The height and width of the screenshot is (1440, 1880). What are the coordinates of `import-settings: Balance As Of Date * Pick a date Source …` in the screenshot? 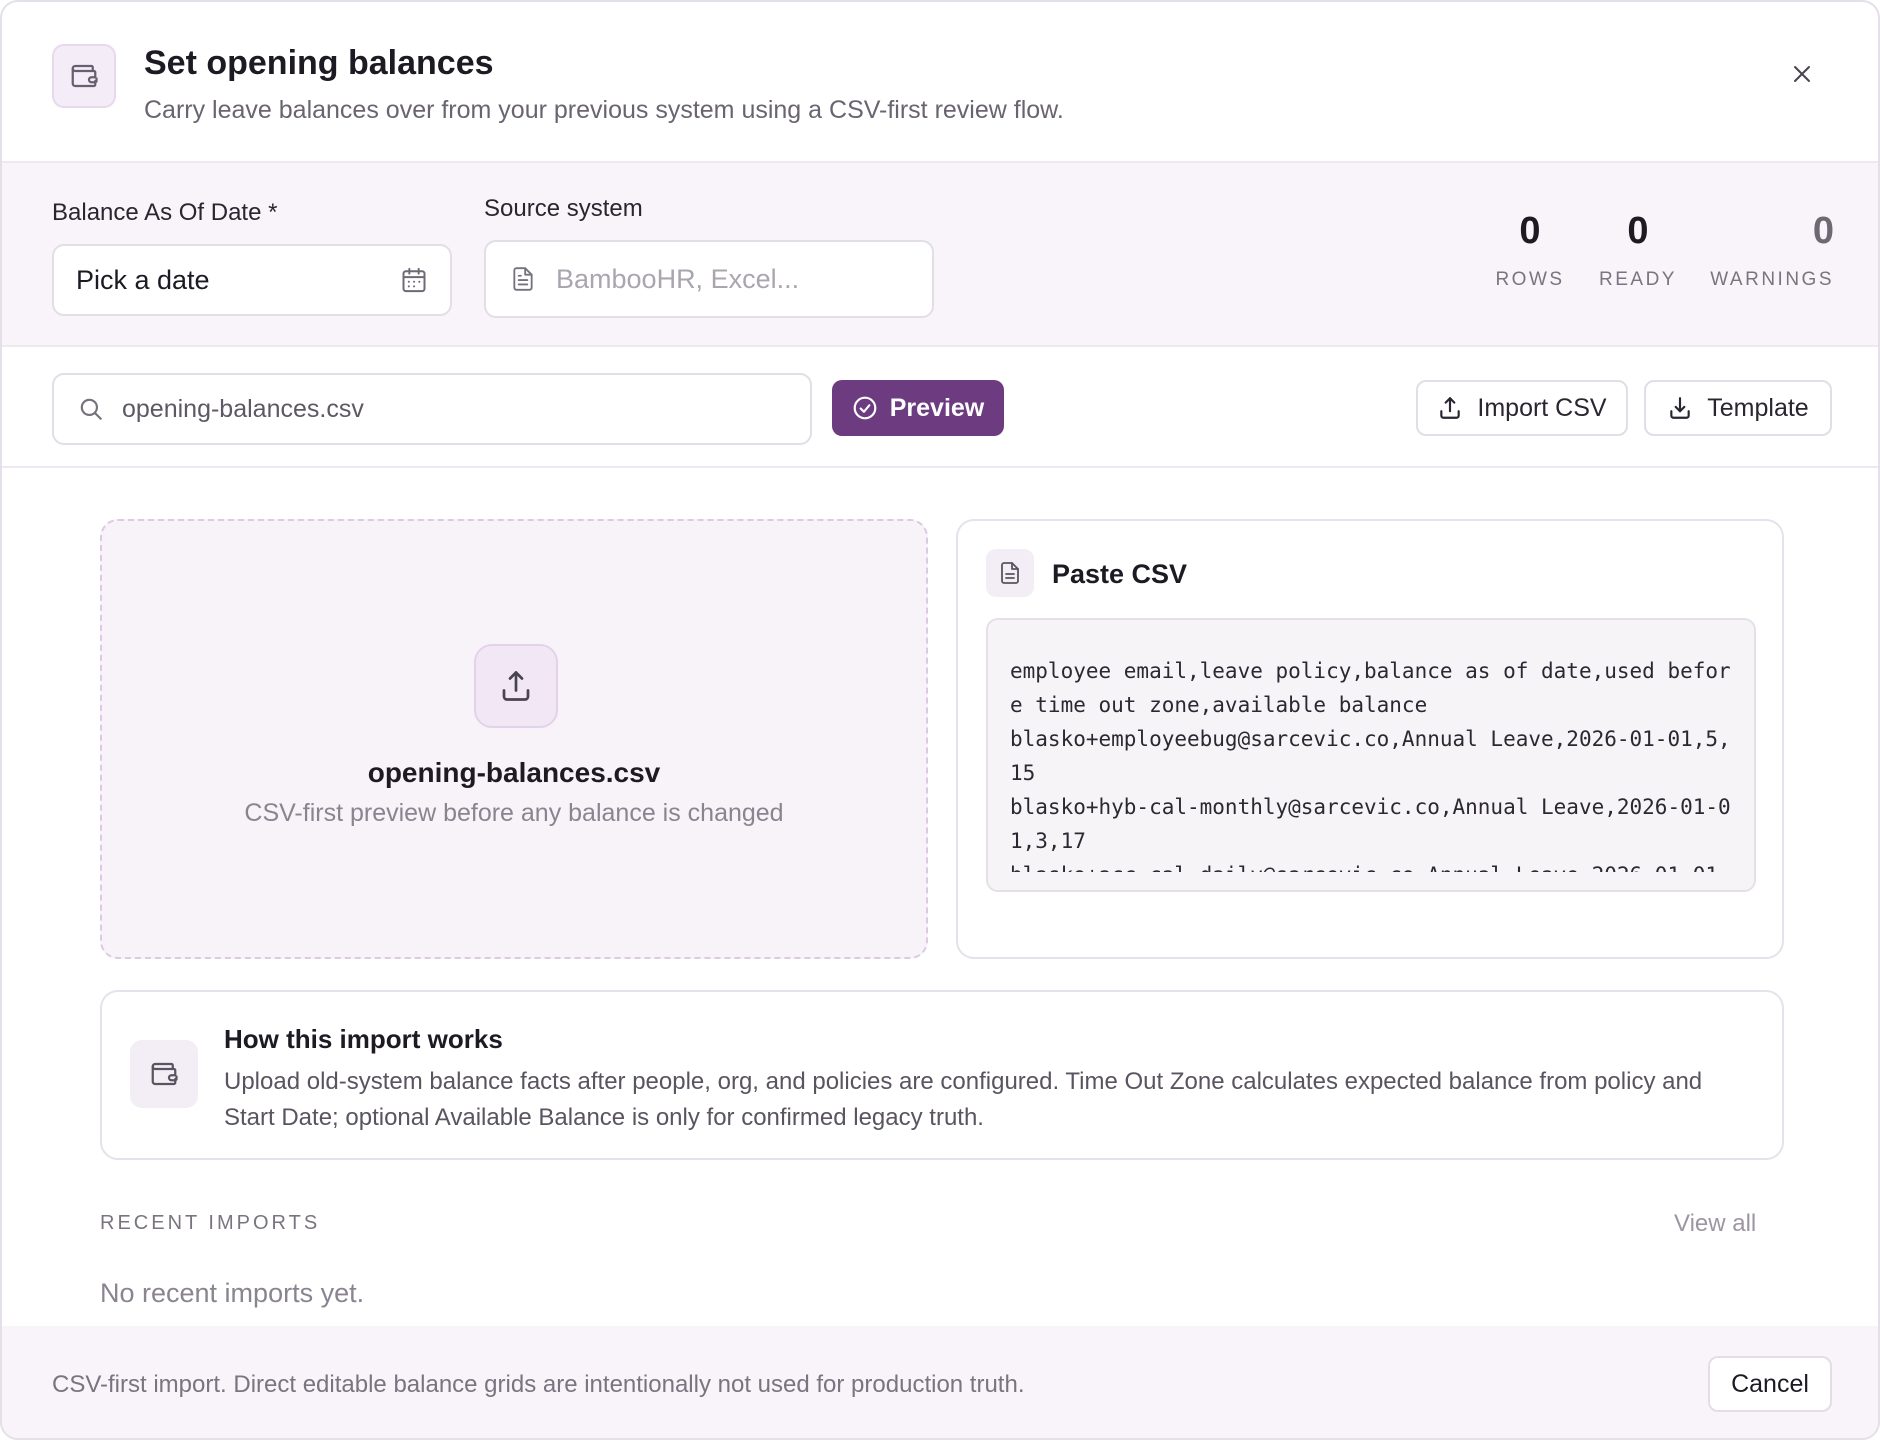 It's located at (940, 255).